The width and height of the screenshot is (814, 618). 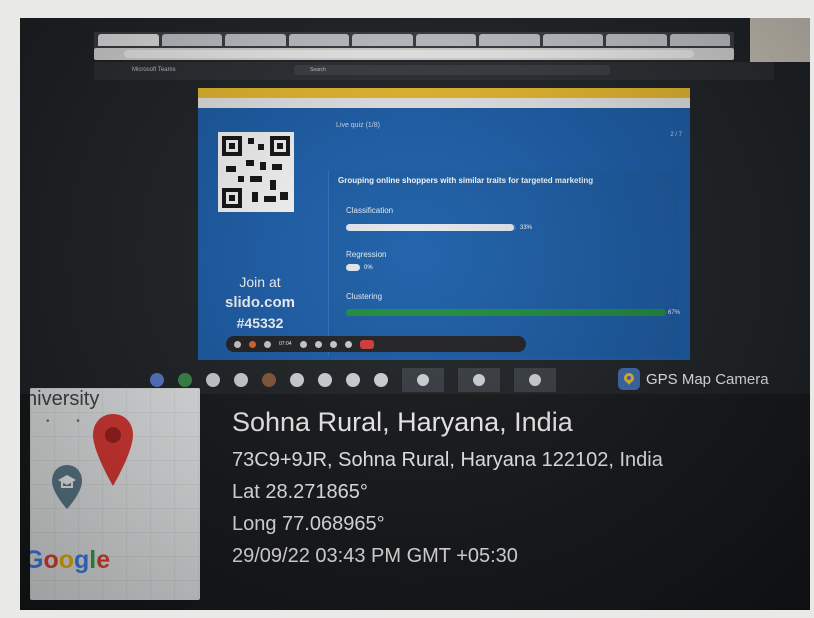 I want to click on poll-progress: 2 / 7, so click(x=676, y=135).